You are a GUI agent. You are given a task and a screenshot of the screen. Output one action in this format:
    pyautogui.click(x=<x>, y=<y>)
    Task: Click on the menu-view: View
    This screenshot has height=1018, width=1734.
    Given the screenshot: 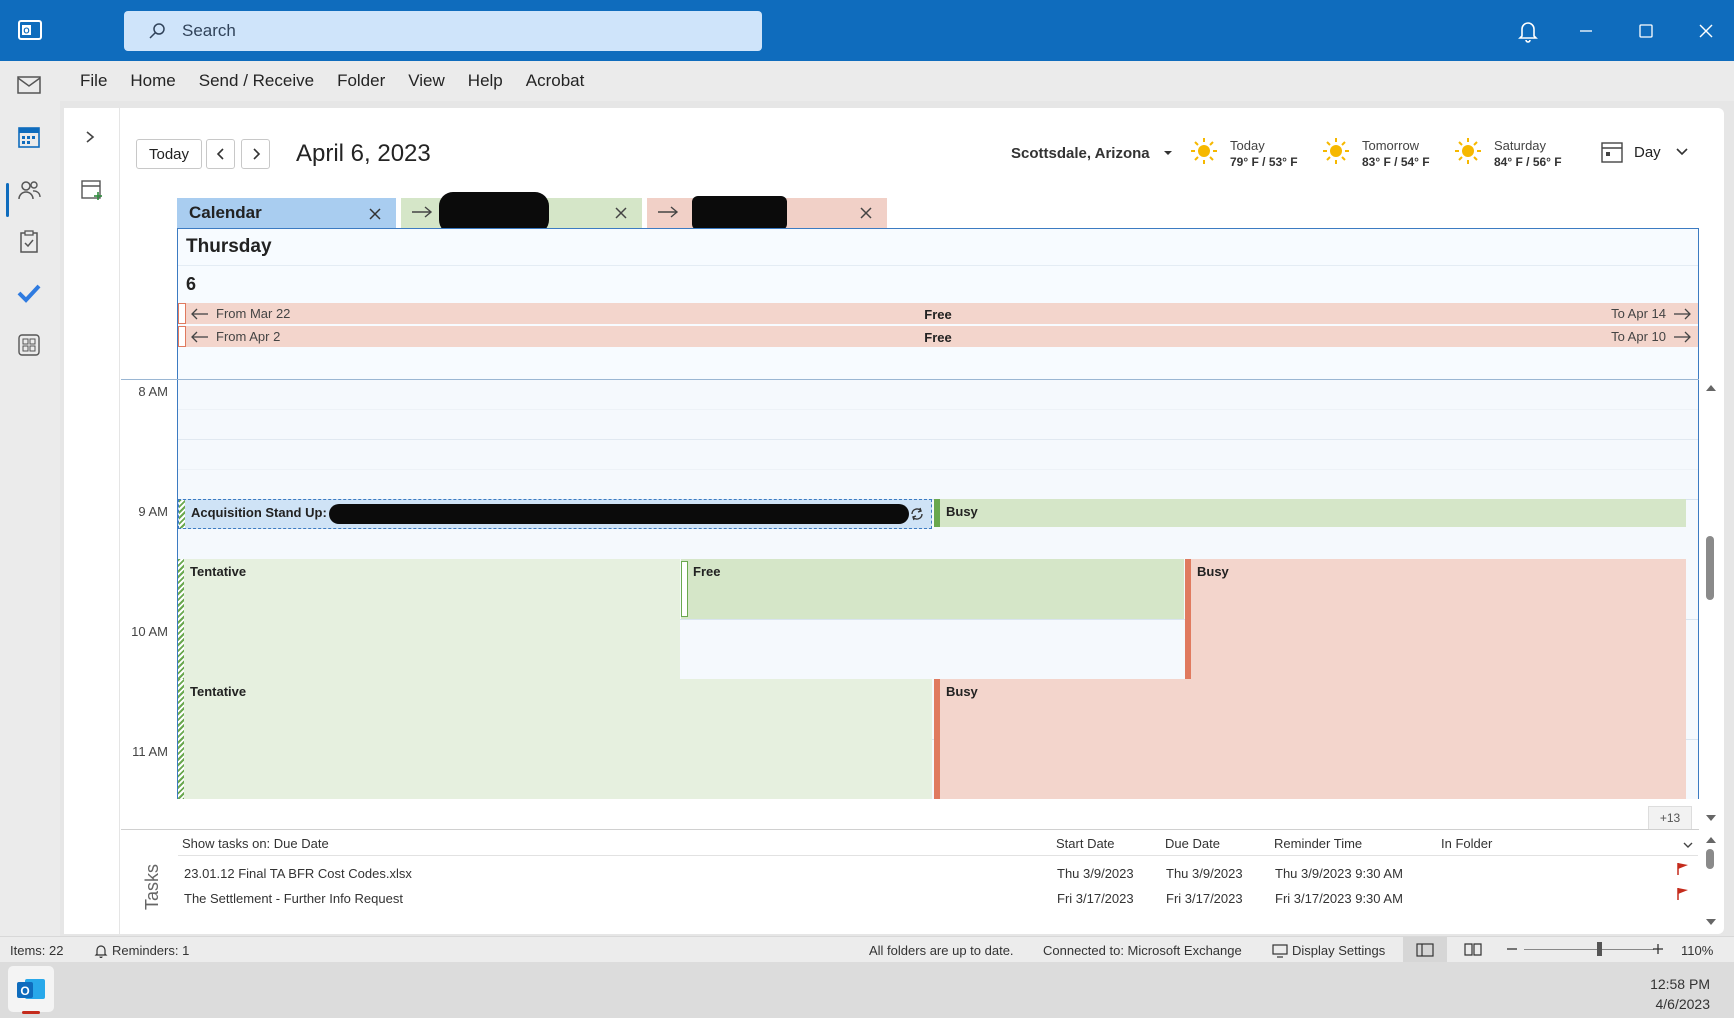 What is the action you would take?
    pyautogui.click(x=426, y=81)
    